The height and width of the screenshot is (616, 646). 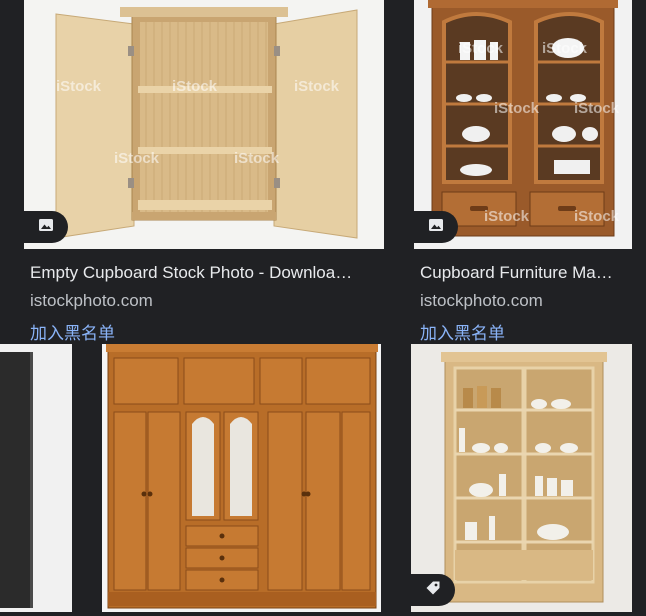 I want to click on result-2-image-badge, so click(x=436, y=227).